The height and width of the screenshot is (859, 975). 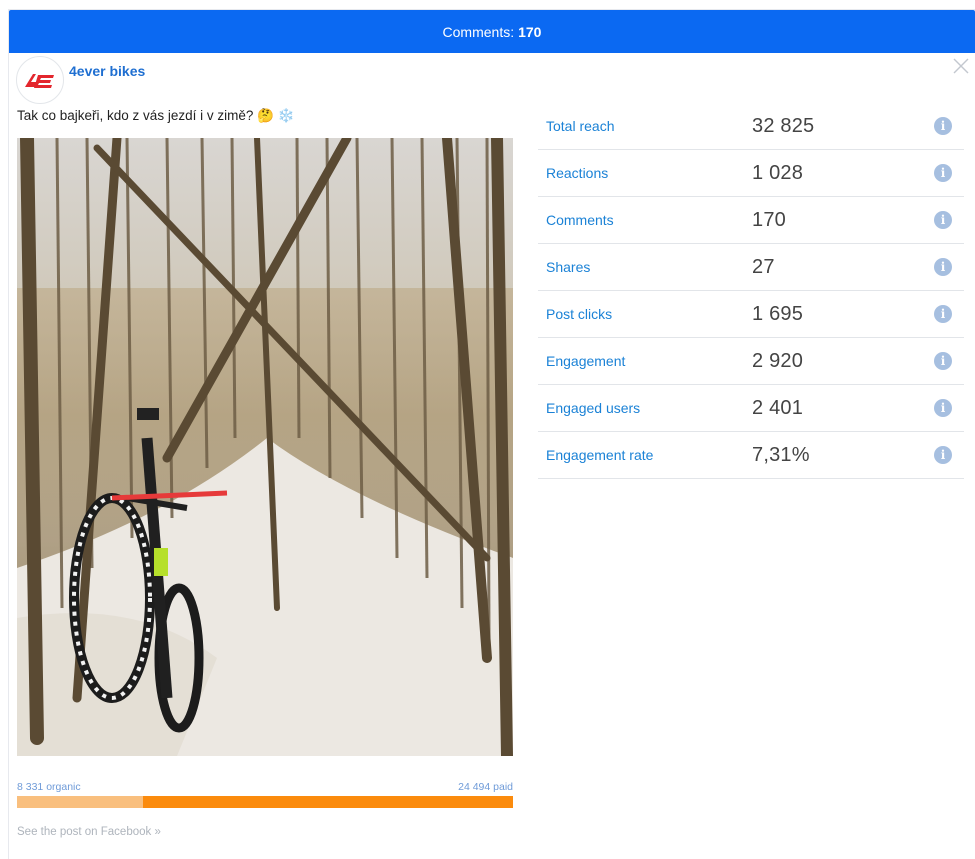 What do you see at coordinates (265, 802) in the screenshot?
I see `reach-split-bar` at bounding box center [265, 802].